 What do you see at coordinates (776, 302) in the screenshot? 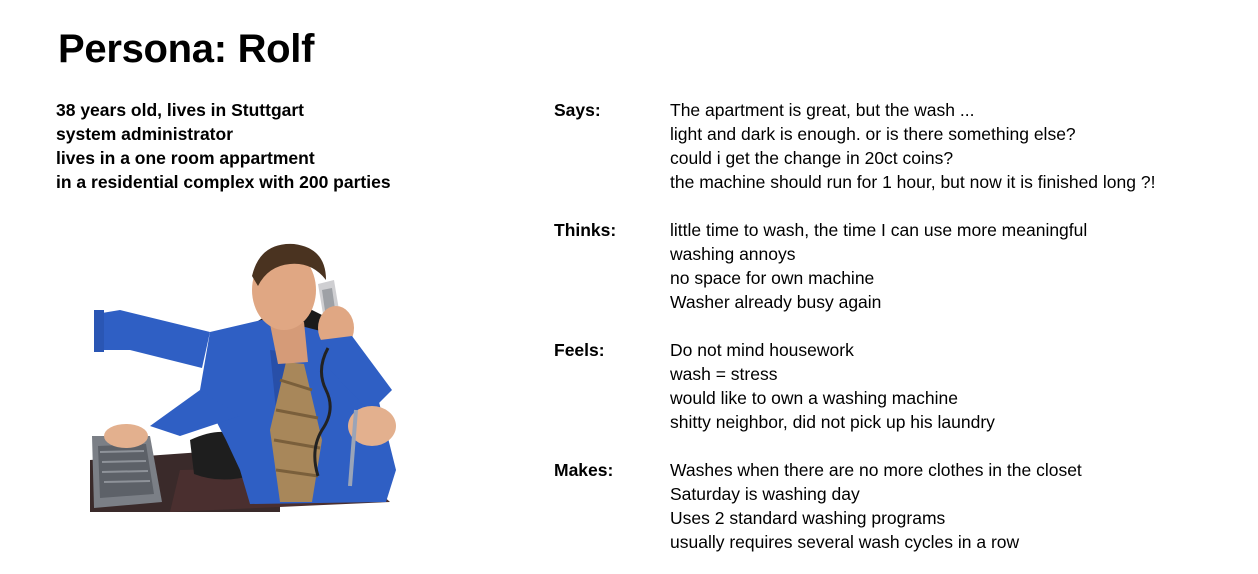
I see `thinks-line: Washer already busy again` at bounding box center [776, 302].